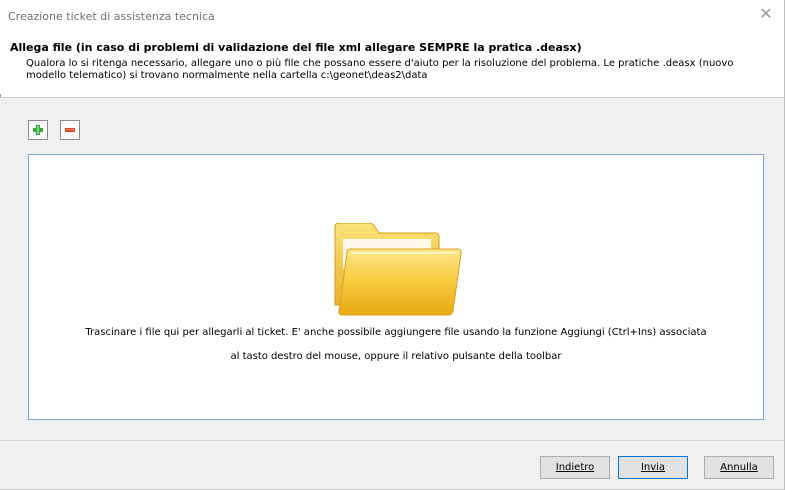 This screenshot has height=490, width=785. Describe the element at coordinates (766, 14) in the screenshot. I see `close-icon: ✕` at that location.